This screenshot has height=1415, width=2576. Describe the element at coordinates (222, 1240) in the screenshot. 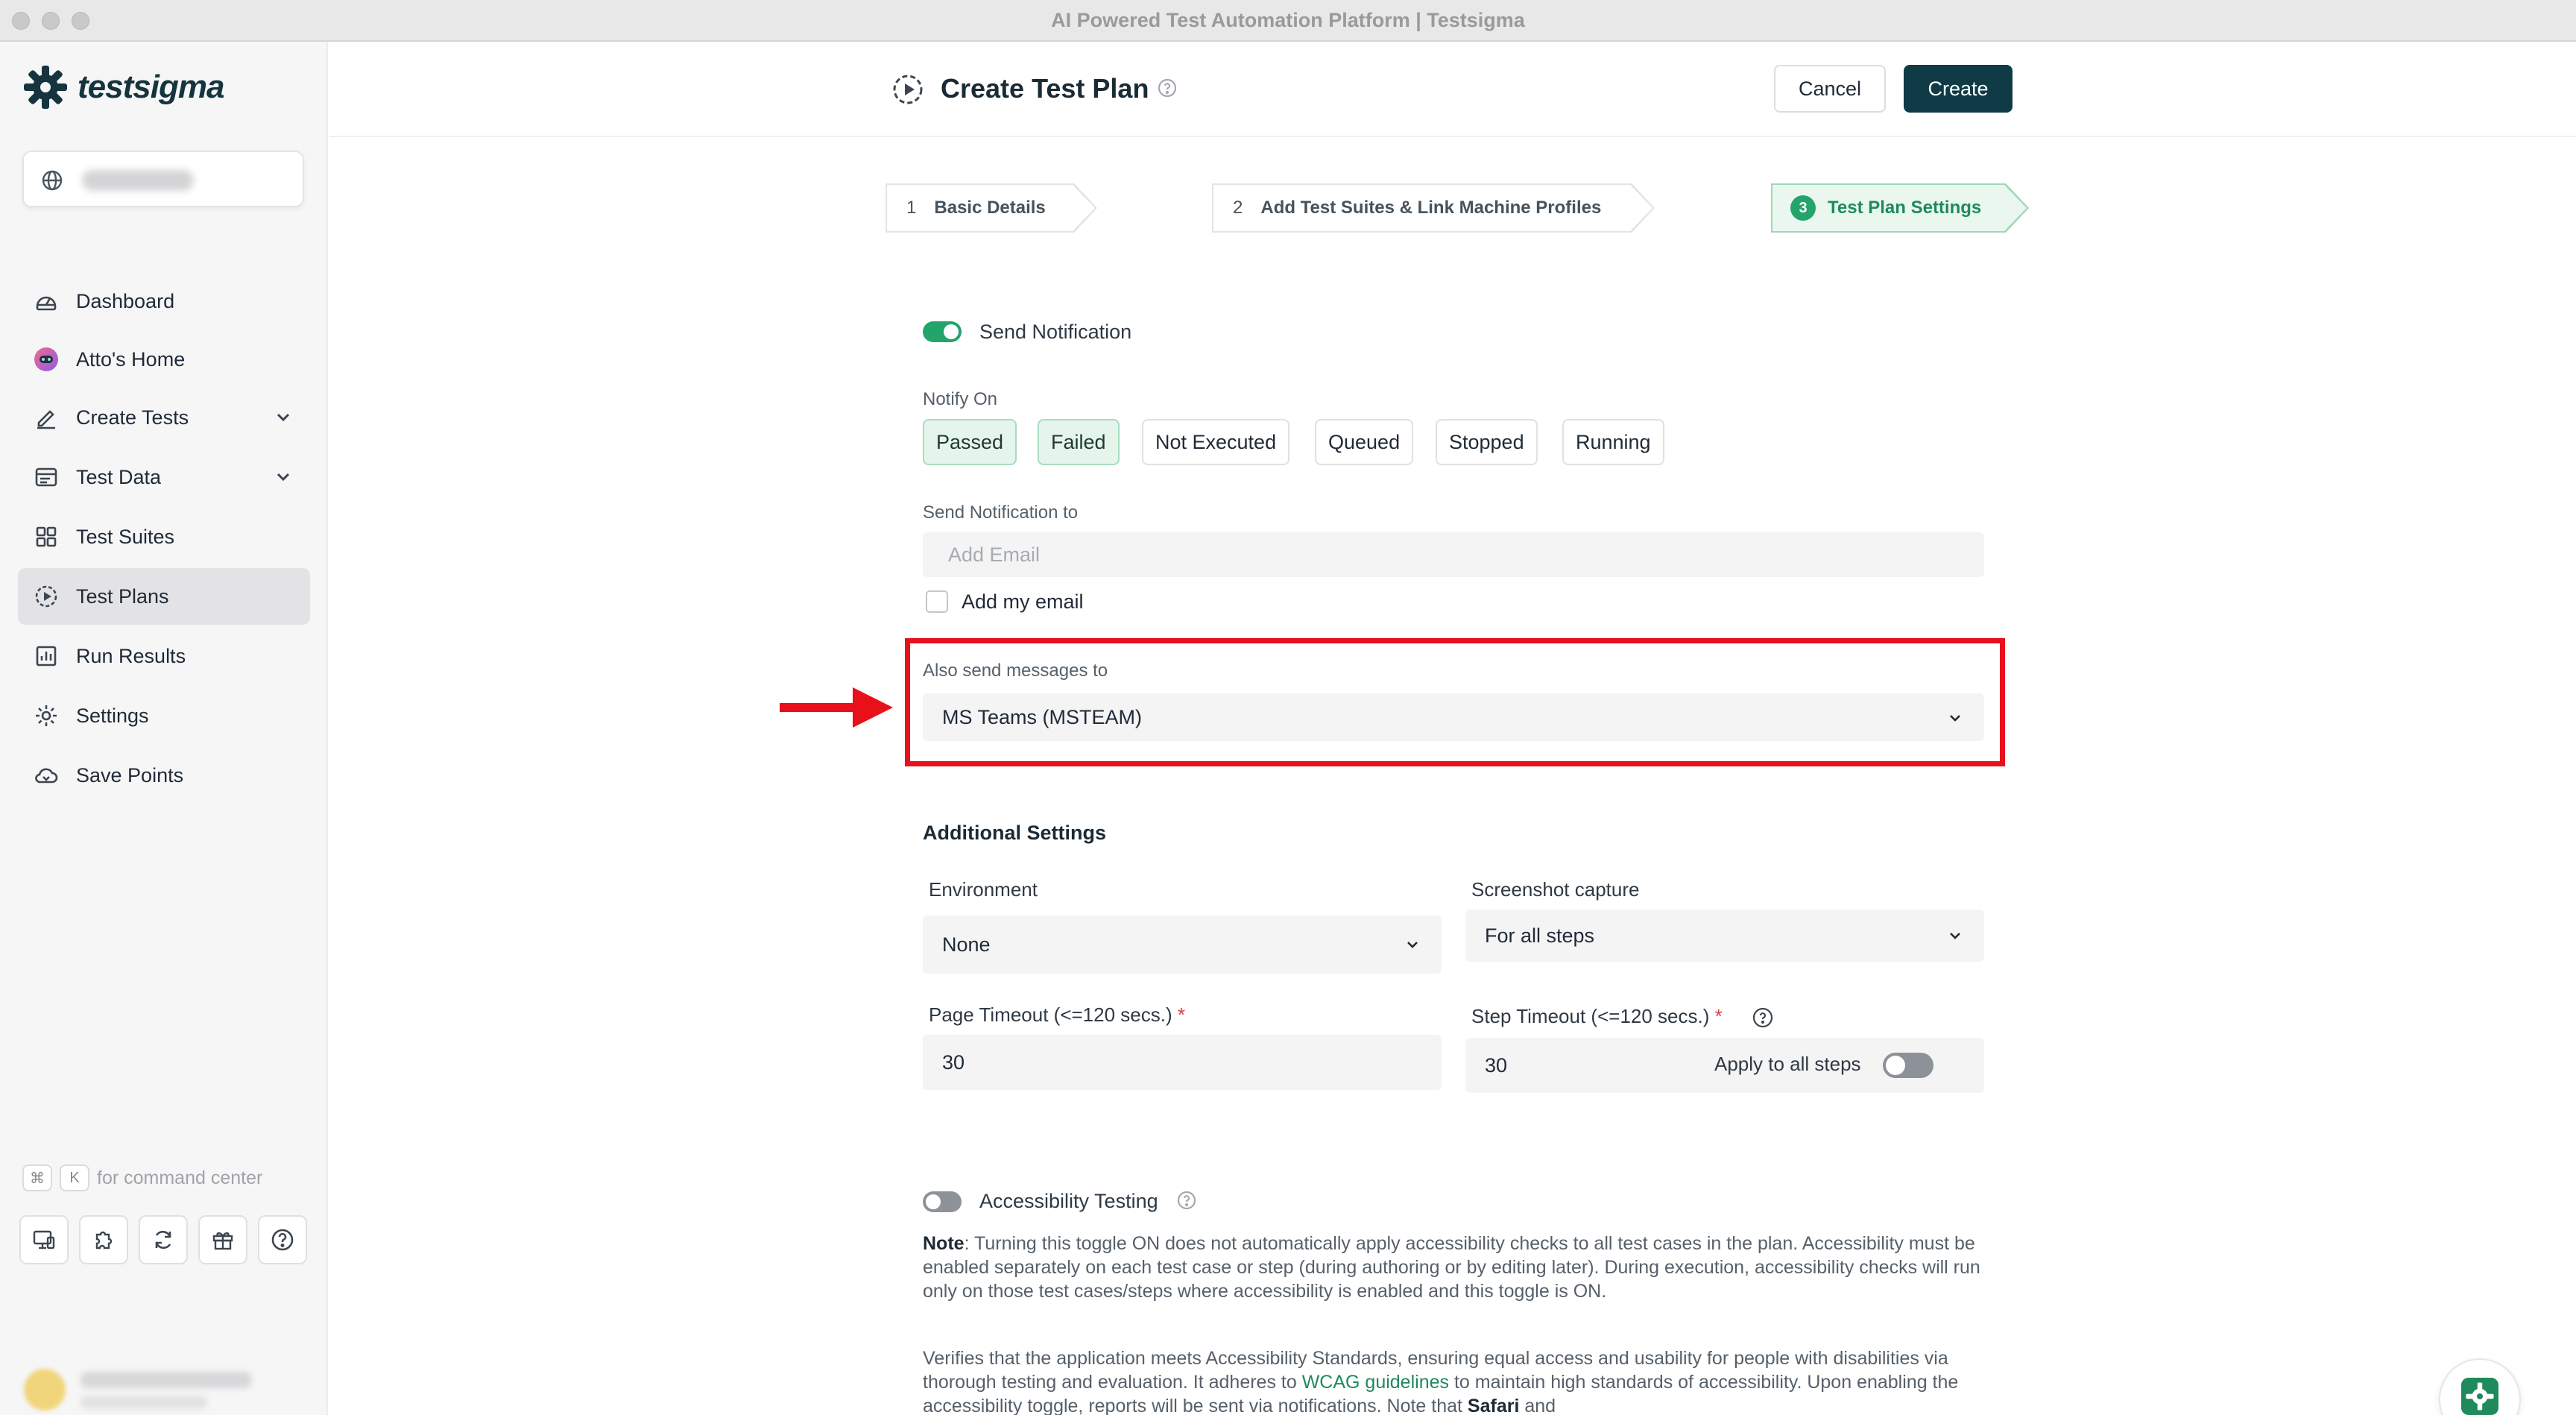

I see `gift-icon` at that location.